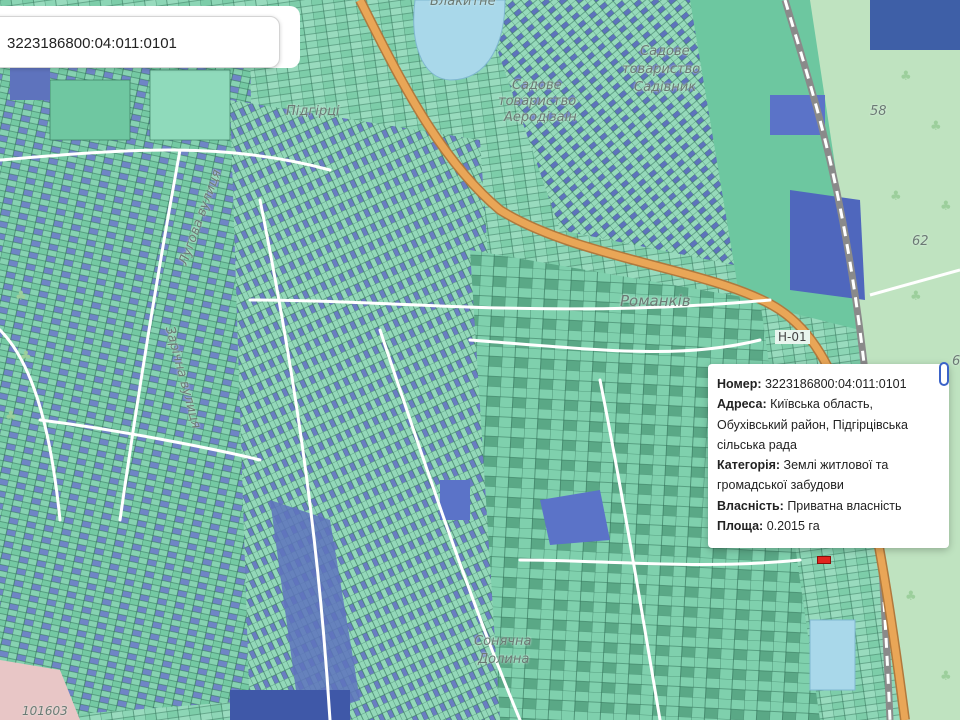 This screenshot has height=720, width=960. What do you see at coordinates (835, 384) in the screenshot?
I see `number-value: 3223186800:04:011:0101` at bounding box center [835, 384].